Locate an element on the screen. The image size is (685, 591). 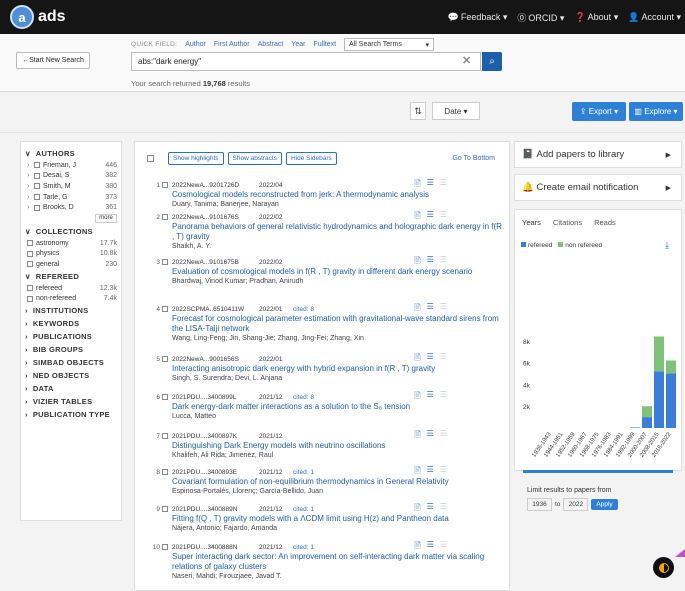
facet-row: › Tarle, G 373 is located at coordinates (71, 197).